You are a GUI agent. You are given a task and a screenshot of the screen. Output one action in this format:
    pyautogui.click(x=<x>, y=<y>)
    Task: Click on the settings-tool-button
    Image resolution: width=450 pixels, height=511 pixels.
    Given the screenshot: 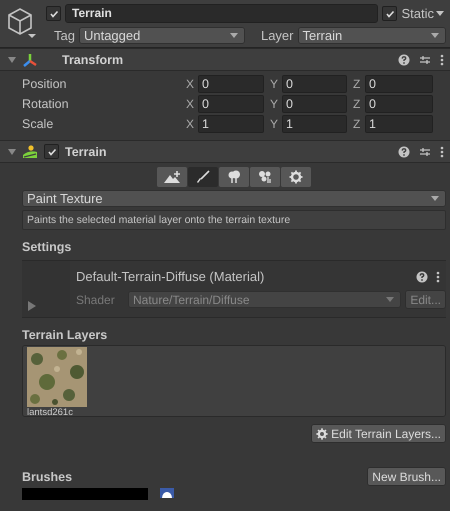 What is the action you would take?
    pyautogui.click(x=296, y=177)
    